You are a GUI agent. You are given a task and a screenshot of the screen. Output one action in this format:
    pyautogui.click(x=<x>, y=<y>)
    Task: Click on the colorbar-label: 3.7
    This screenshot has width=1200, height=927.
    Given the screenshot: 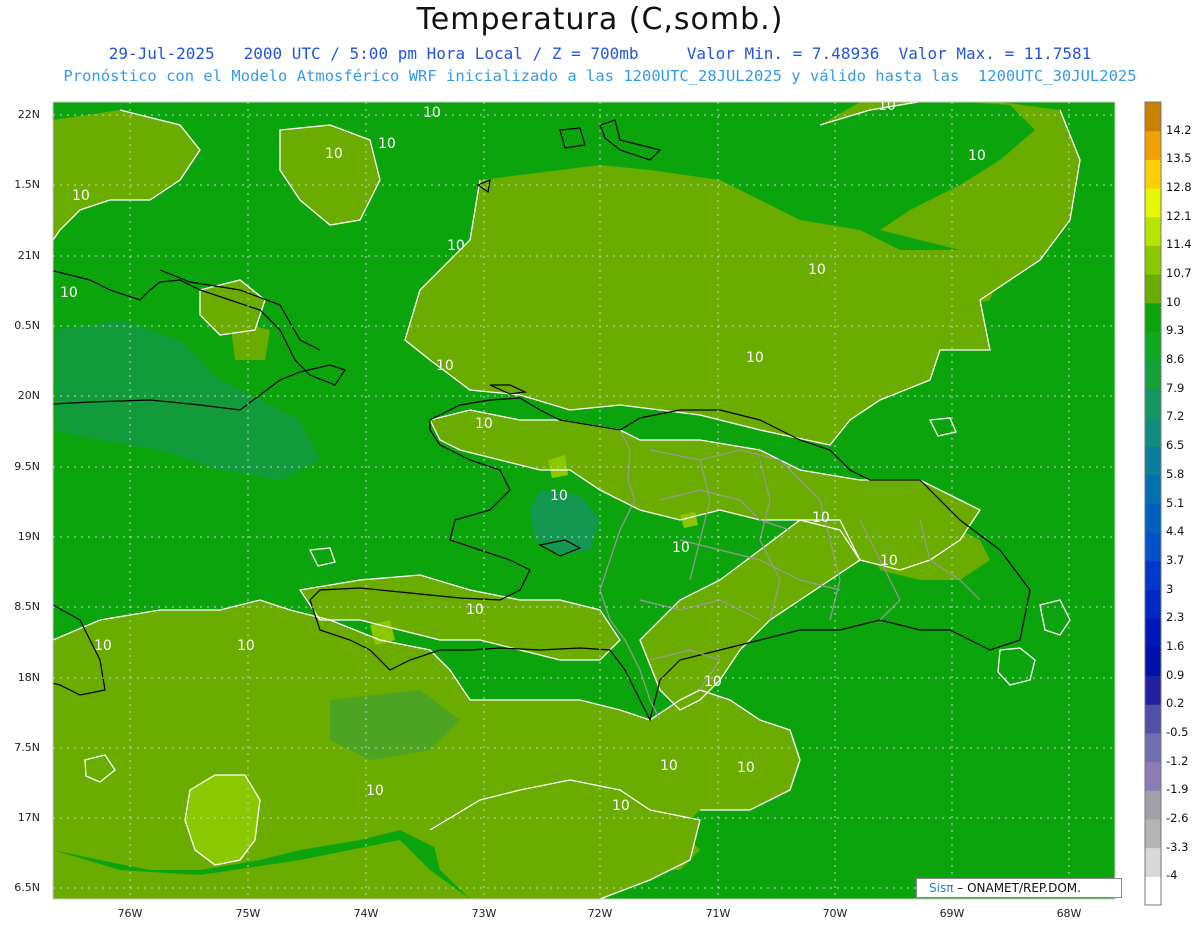 What is the action you would take?
    pyautogui.click(x=1175, y=559)
    